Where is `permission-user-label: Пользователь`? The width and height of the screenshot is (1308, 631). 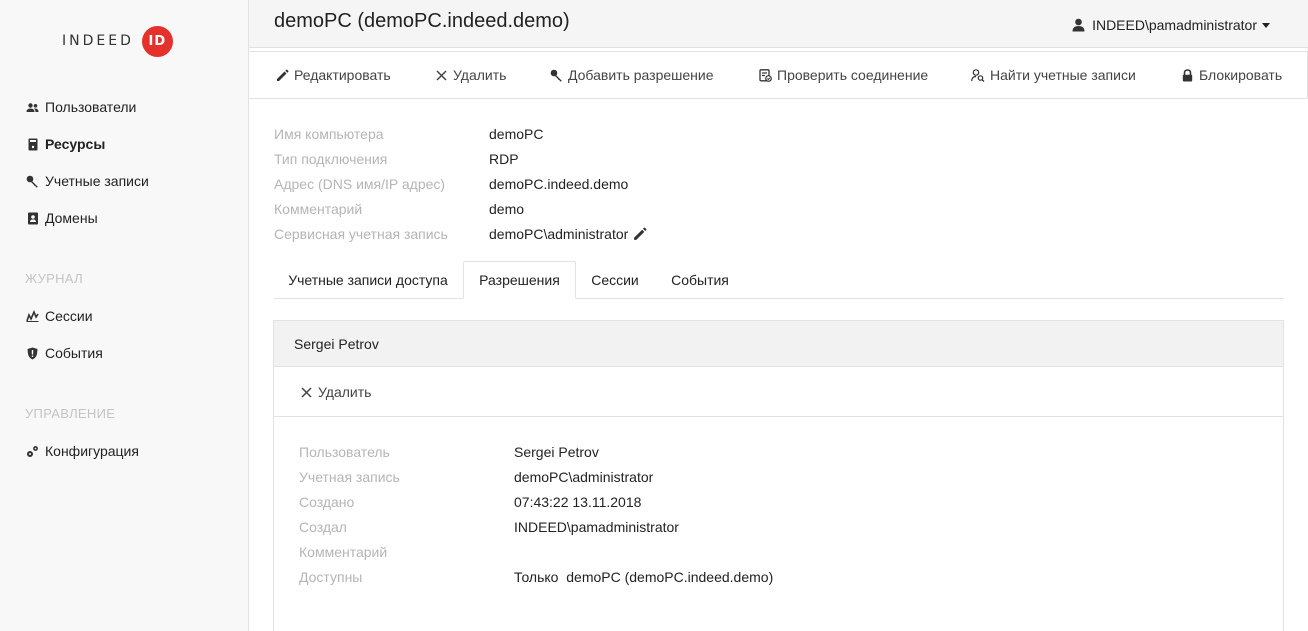
permission-user-label: Пользователь is located at coordinates (344, 452).